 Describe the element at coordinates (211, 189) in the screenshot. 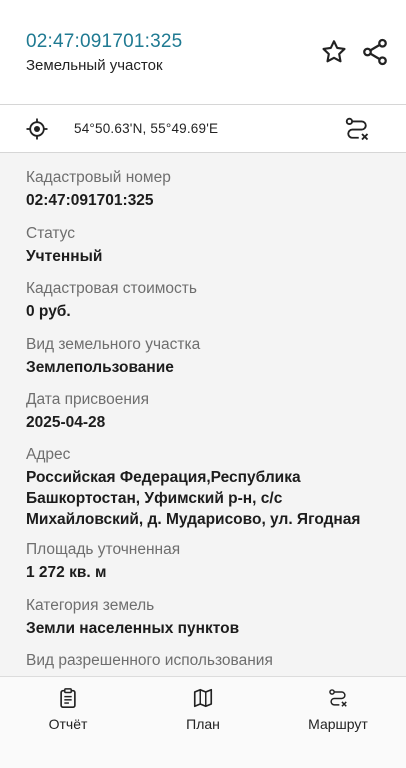

I see `field-cadastral-number: Кадастровый номер 02:47:091701:325` at that location.